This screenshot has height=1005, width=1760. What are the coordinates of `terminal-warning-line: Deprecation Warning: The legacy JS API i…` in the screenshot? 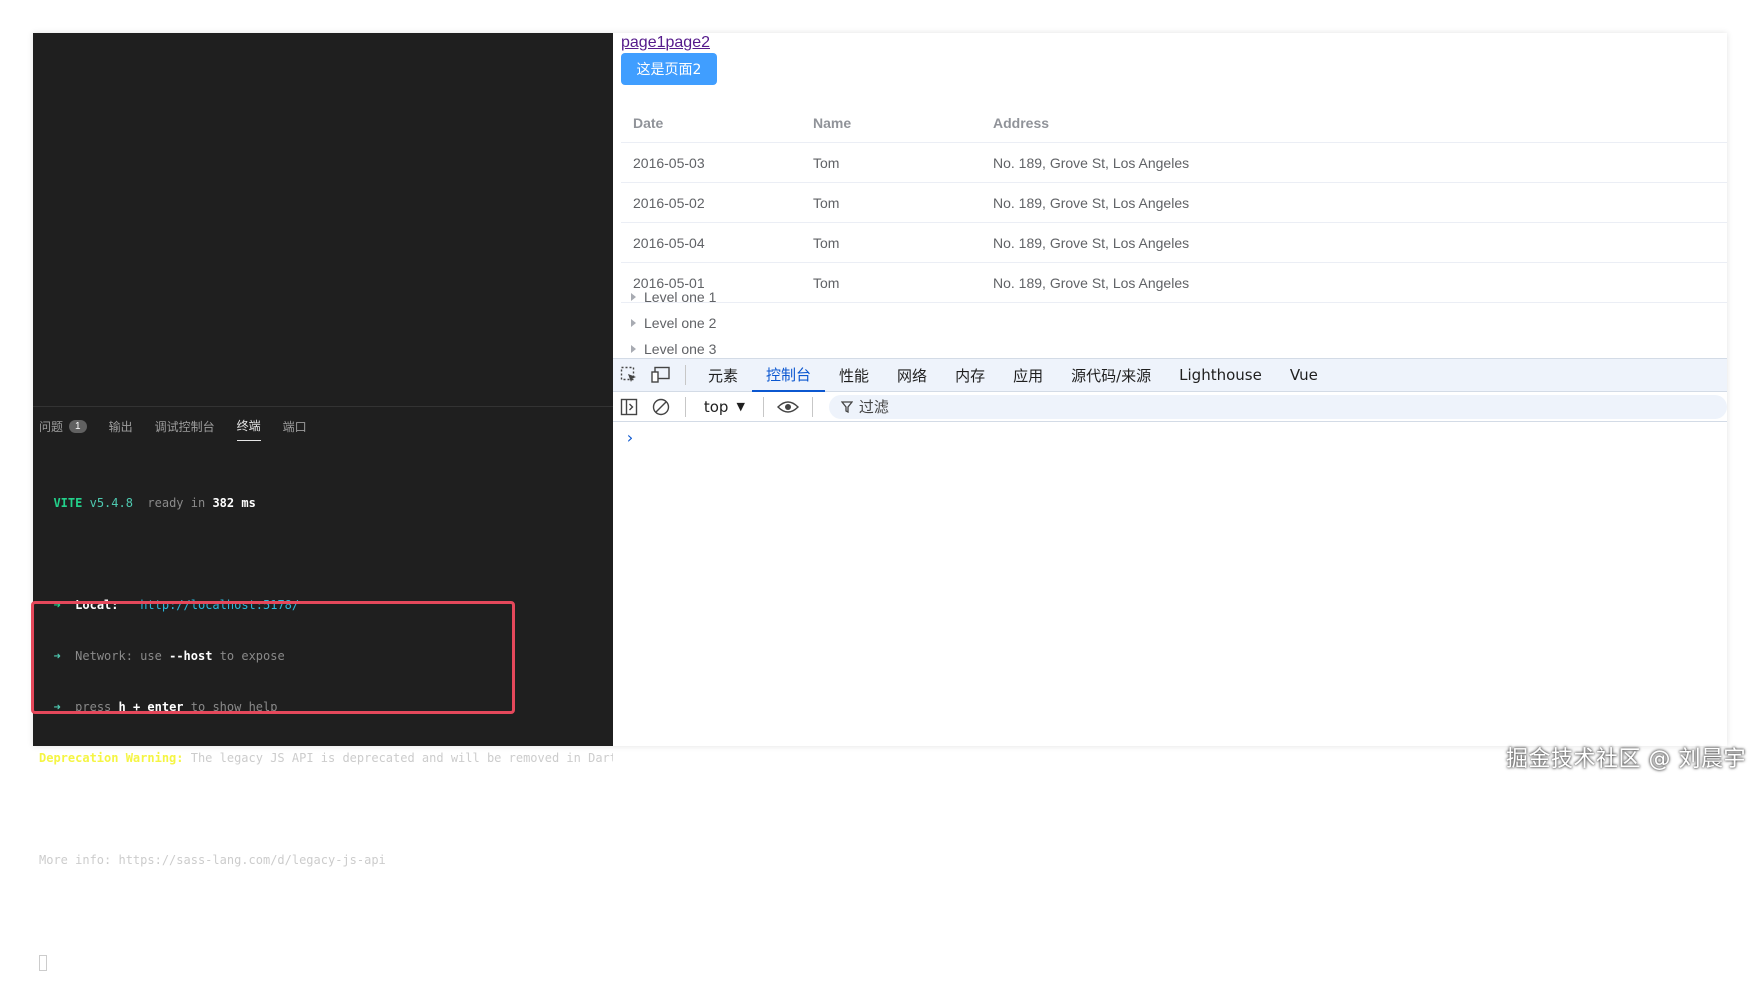 It's located at (326, 758).